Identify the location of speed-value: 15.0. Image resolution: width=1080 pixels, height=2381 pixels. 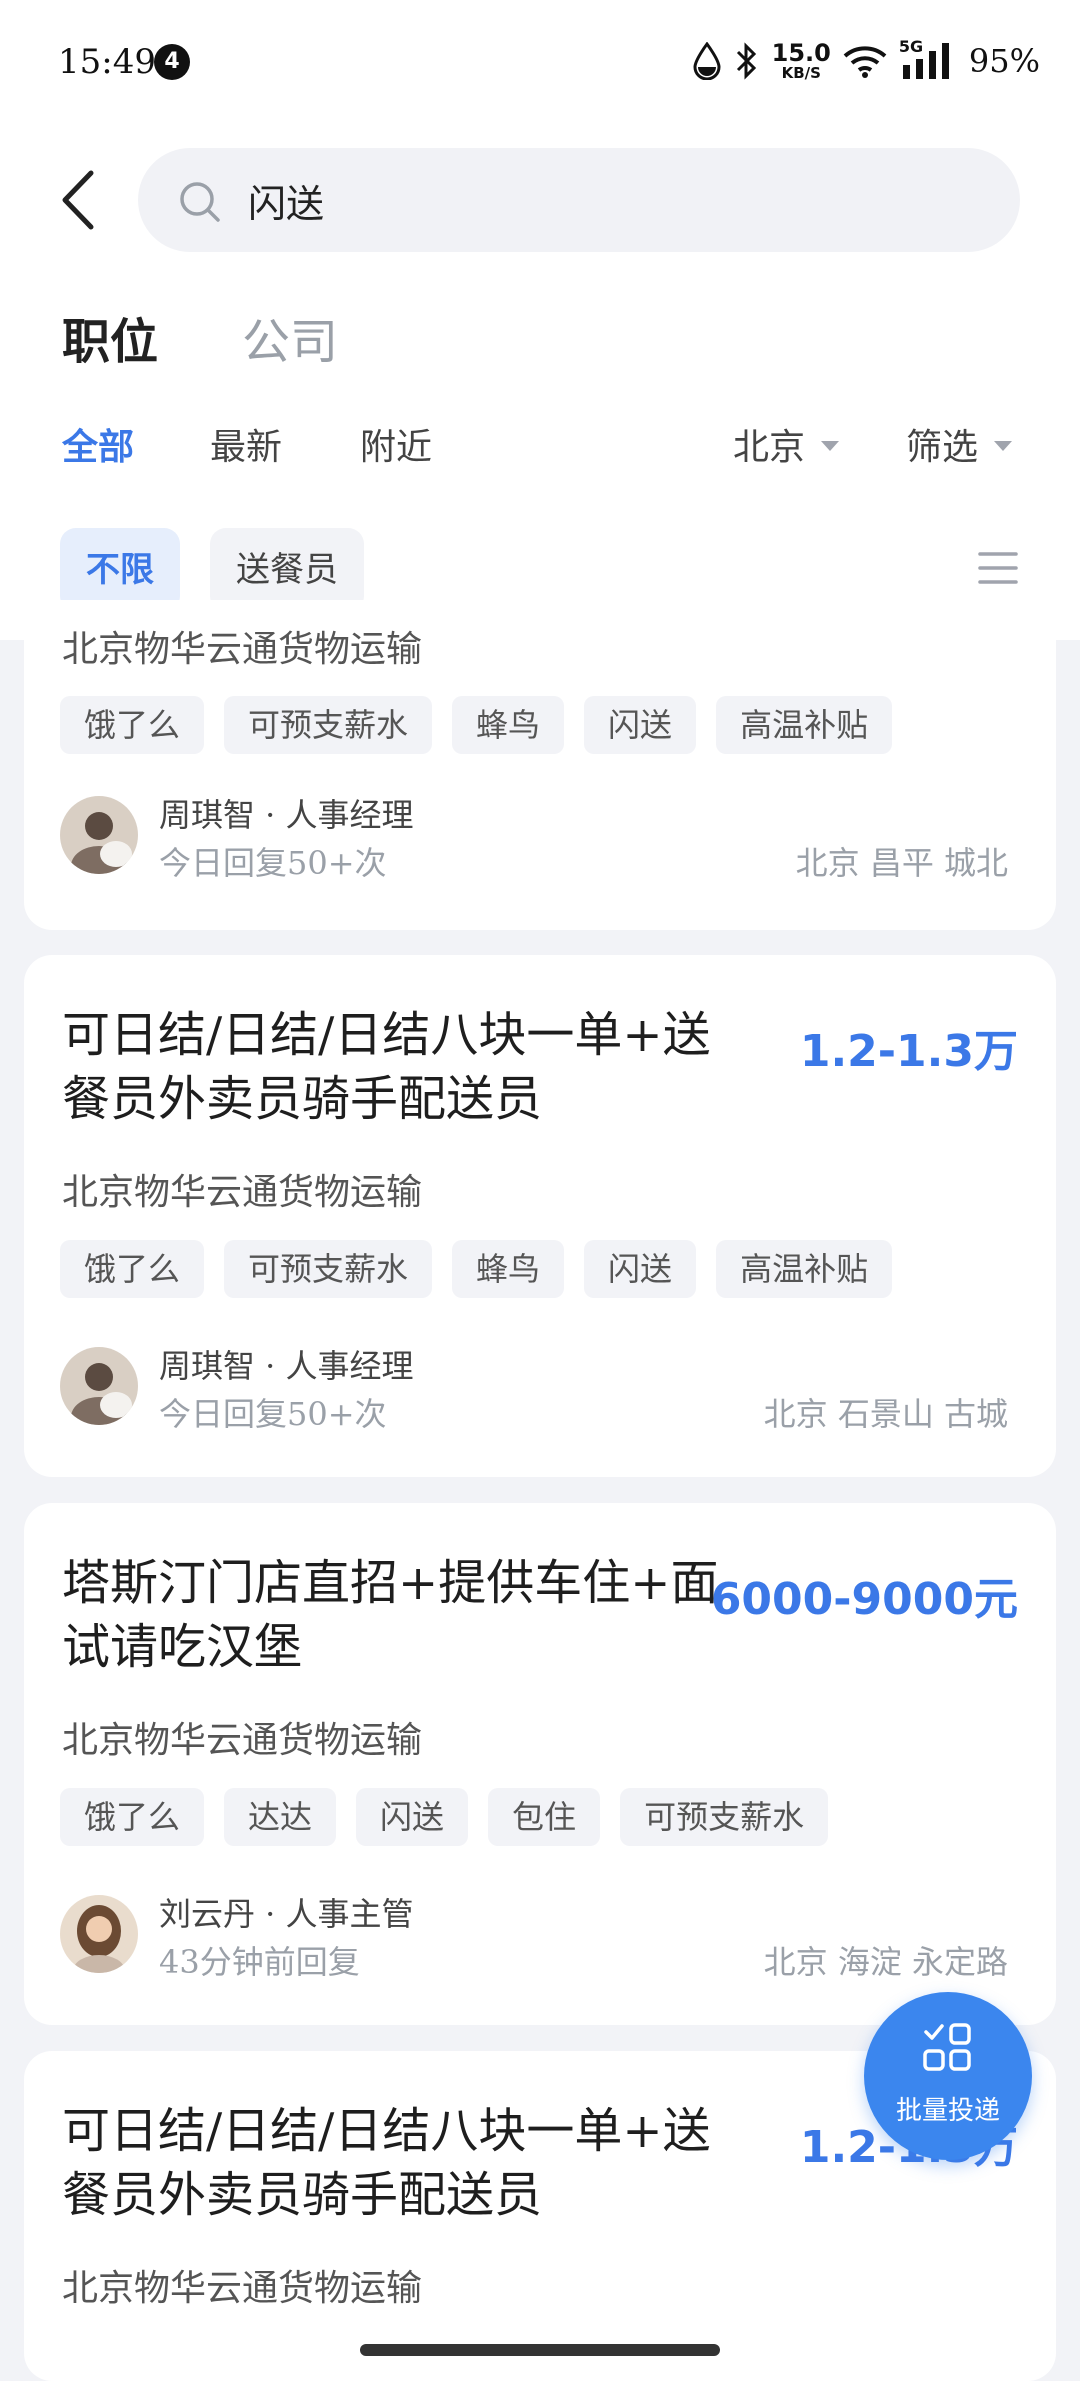
(801, 53).